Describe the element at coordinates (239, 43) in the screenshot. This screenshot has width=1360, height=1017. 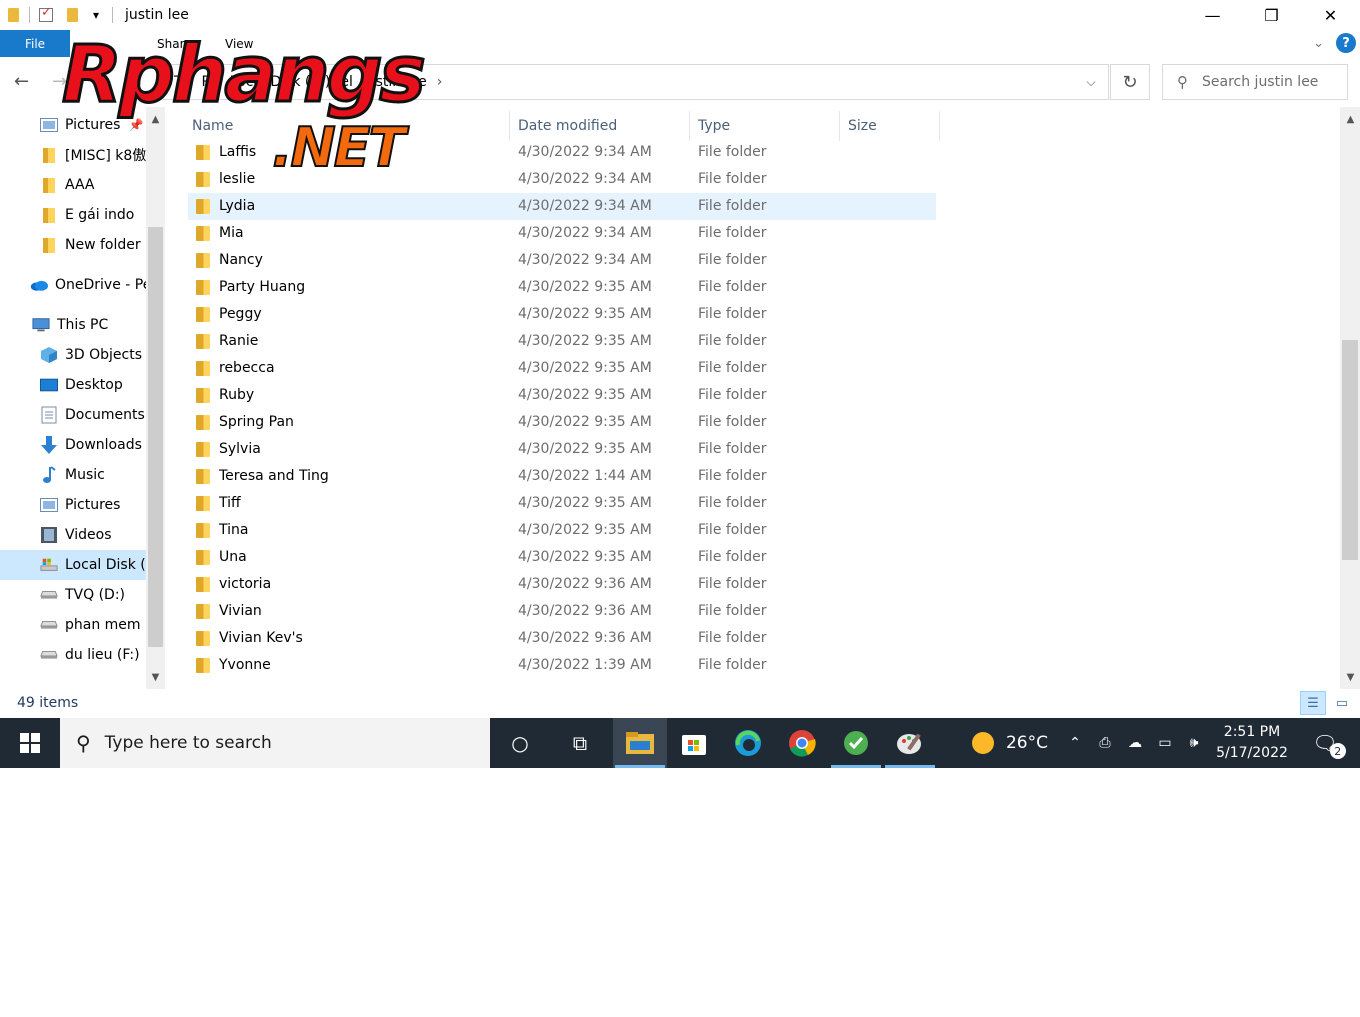
I see `tab-view: View` at that location.